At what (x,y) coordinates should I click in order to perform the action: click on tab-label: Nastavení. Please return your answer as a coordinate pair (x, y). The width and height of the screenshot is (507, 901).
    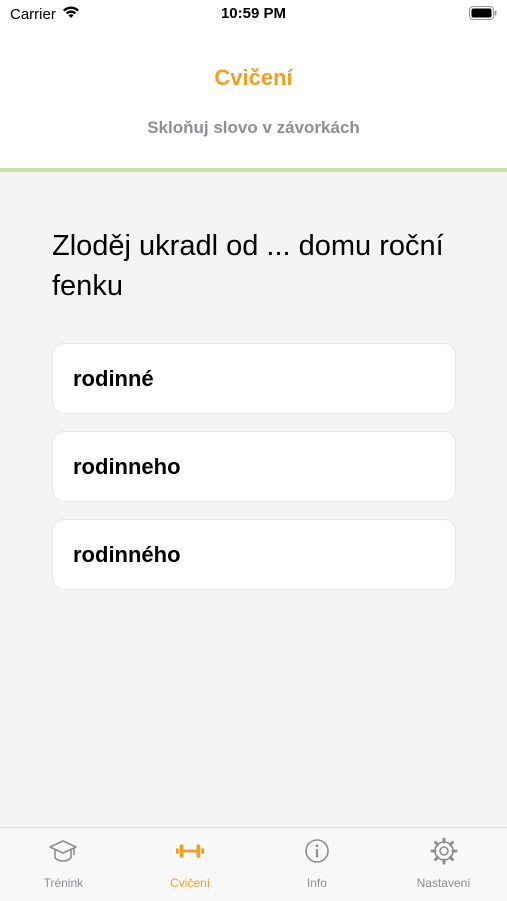
    Looking at the image, I should click on (443, 883).